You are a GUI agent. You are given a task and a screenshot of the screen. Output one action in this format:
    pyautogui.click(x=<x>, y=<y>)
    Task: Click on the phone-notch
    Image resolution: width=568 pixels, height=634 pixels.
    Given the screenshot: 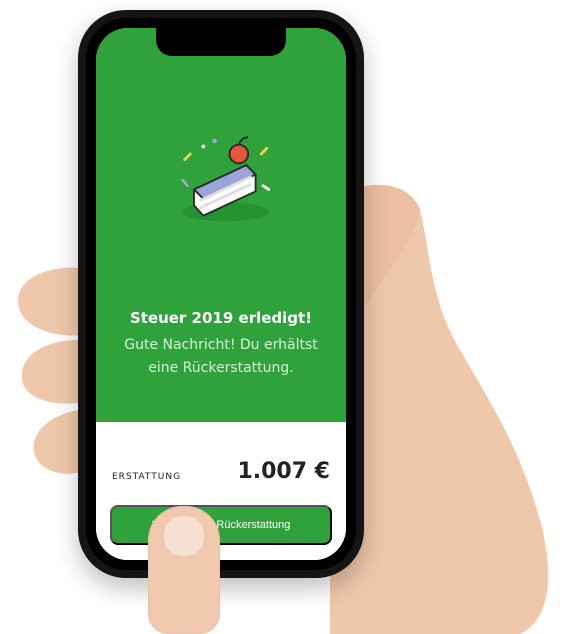 What is the action you would take?
    pyautogui.click(x=221, y=42)
    